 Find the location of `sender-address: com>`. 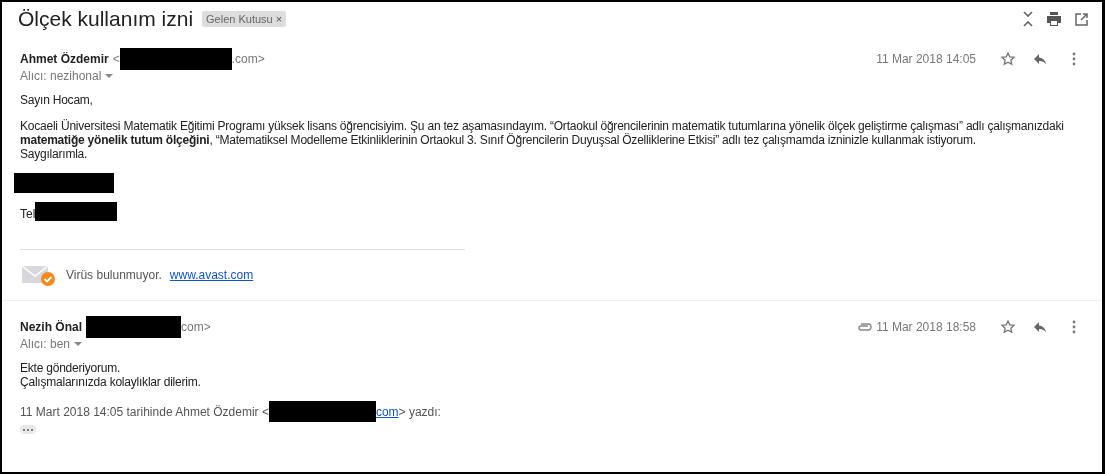

sender-address: com> is located at coordinates (196, 327).